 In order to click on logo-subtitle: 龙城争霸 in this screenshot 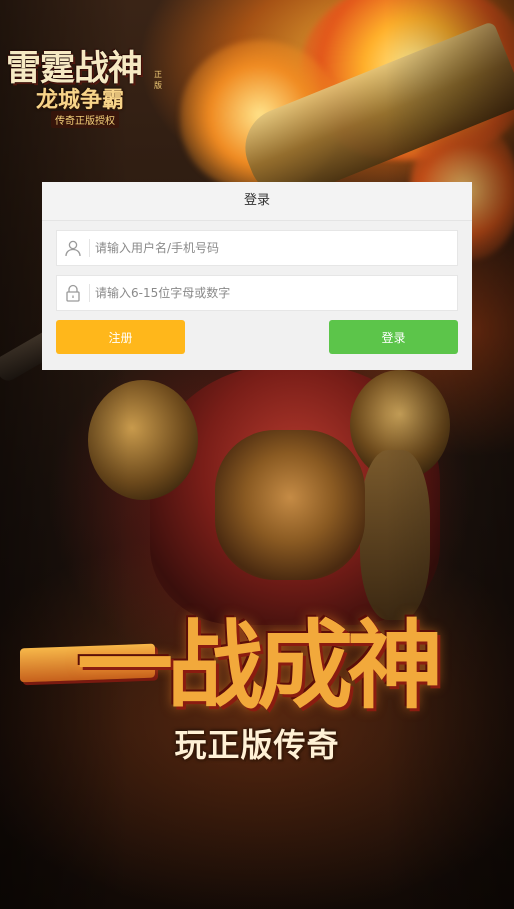, I will do `click(80, 100)`.